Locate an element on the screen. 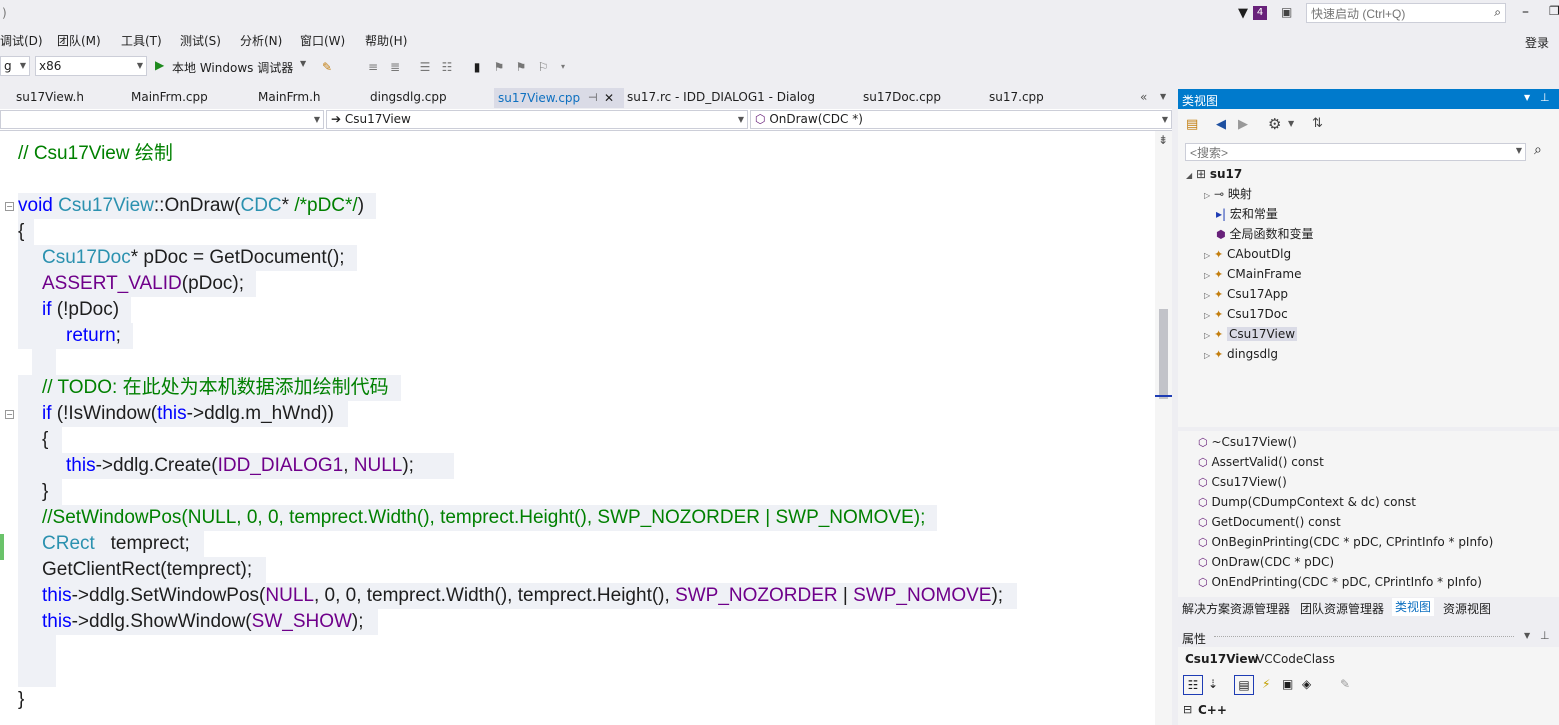 The image size is (1559, 725). menu-help: 帮助(H) is located at coordinates (386, 40).